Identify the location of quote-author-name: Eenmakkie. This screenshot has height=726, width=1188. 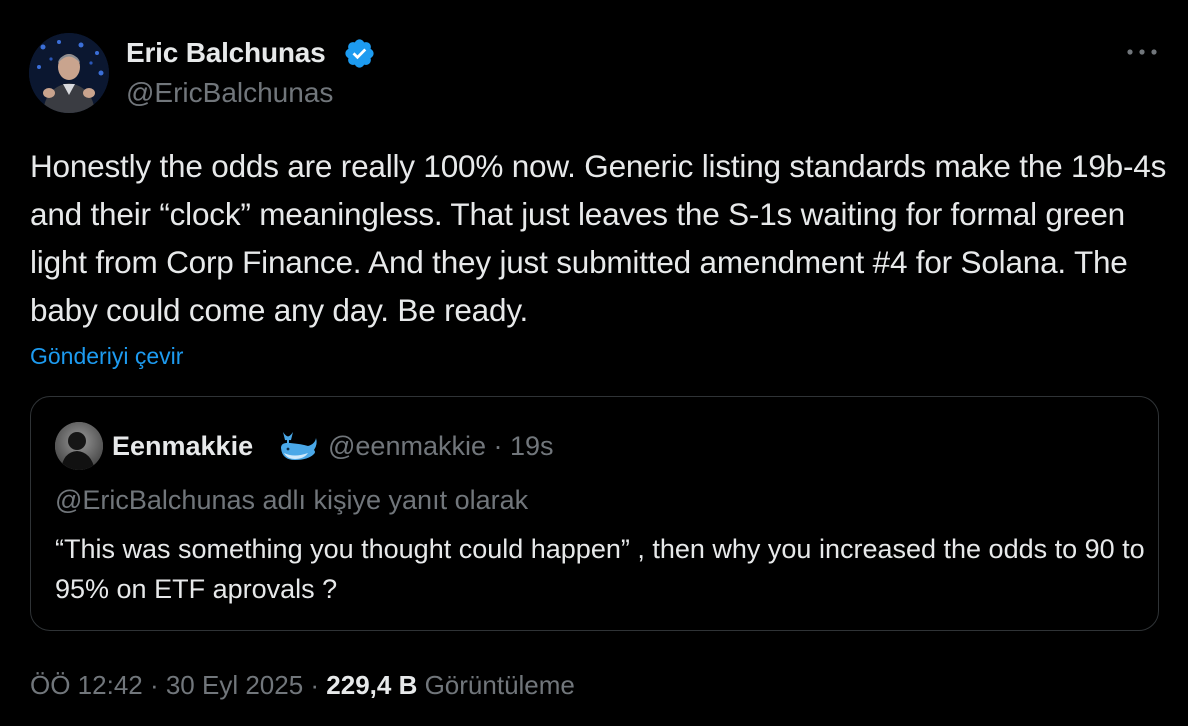
(182, 446).